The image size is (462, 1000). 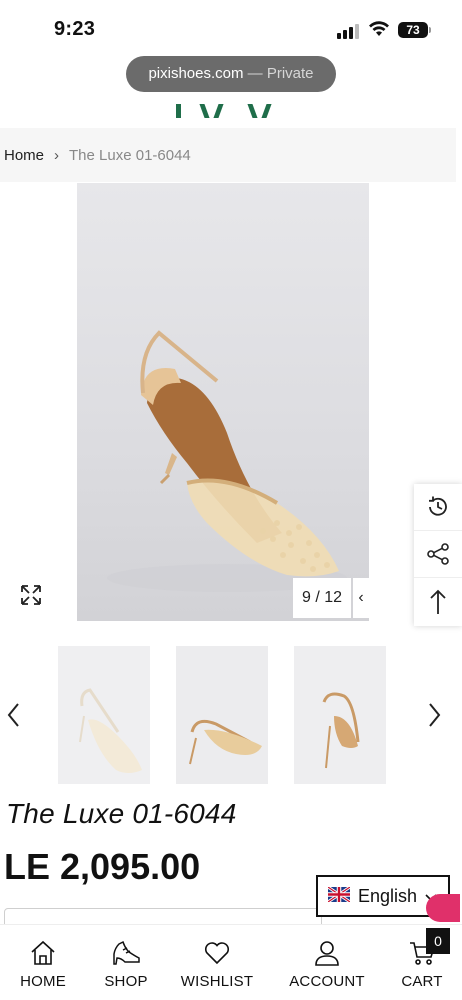 I want to click on nav-home: HOME, so click(x=43, y=962).